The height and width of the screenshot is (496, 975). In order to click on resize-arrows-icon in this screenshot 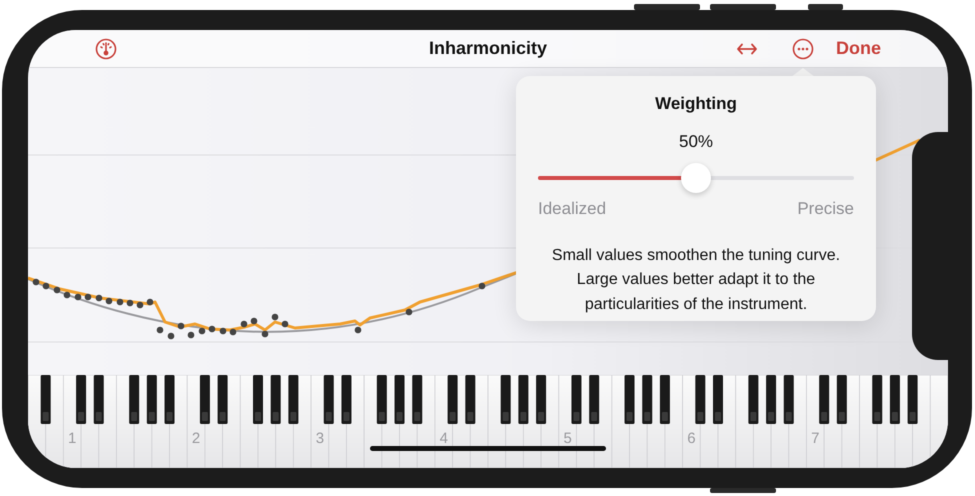, I will do `click(747, 49)`.